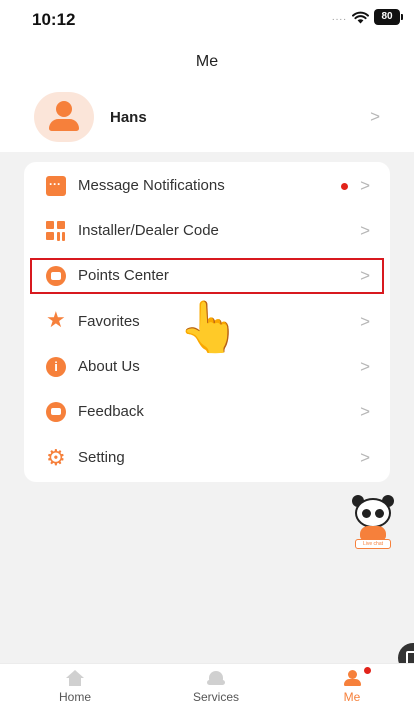  What do you see at coordinates (56, 457) in the screenshot?
I see `gear-icon: ⚙` at bounding box center [56, 457].